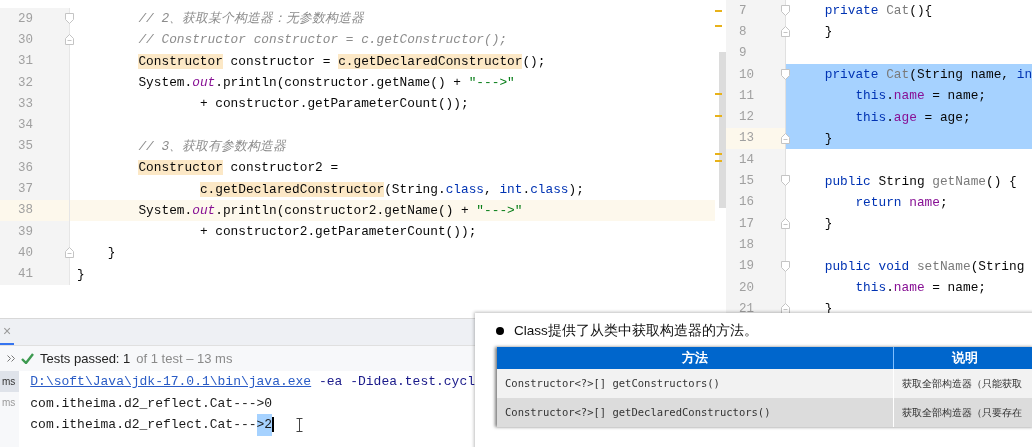  Describe the element at coordinates (143, 425) in the screenshot. I see `output-line: com.itheima.d2_reflect.Cat---` at that location.